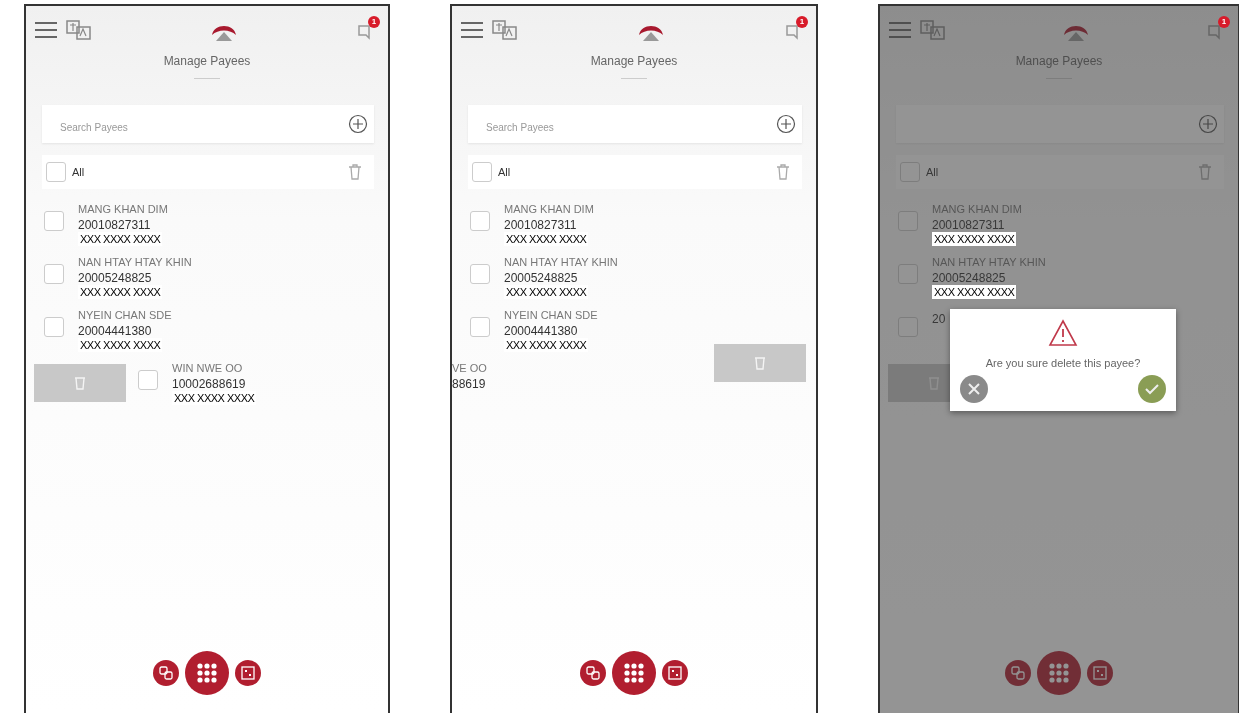 Image resolution: width=1239 pixels, height=717 pixels. Describe the element at coordinates (939, 319) in the screenshot. I see `account-number: 20` at that location.